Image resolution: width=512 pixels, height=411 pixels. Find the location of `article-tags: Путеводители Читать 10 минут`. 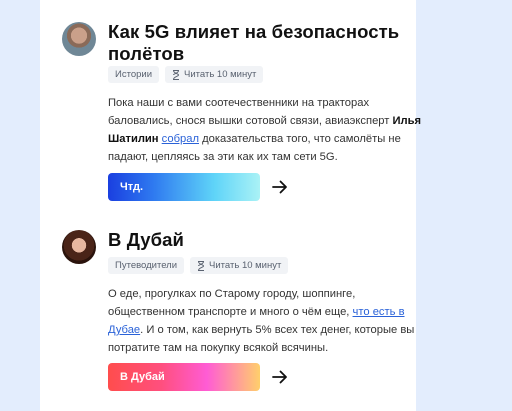

article-tags: Путеводители Читать 10 минут is located at coordinates (198, 265).